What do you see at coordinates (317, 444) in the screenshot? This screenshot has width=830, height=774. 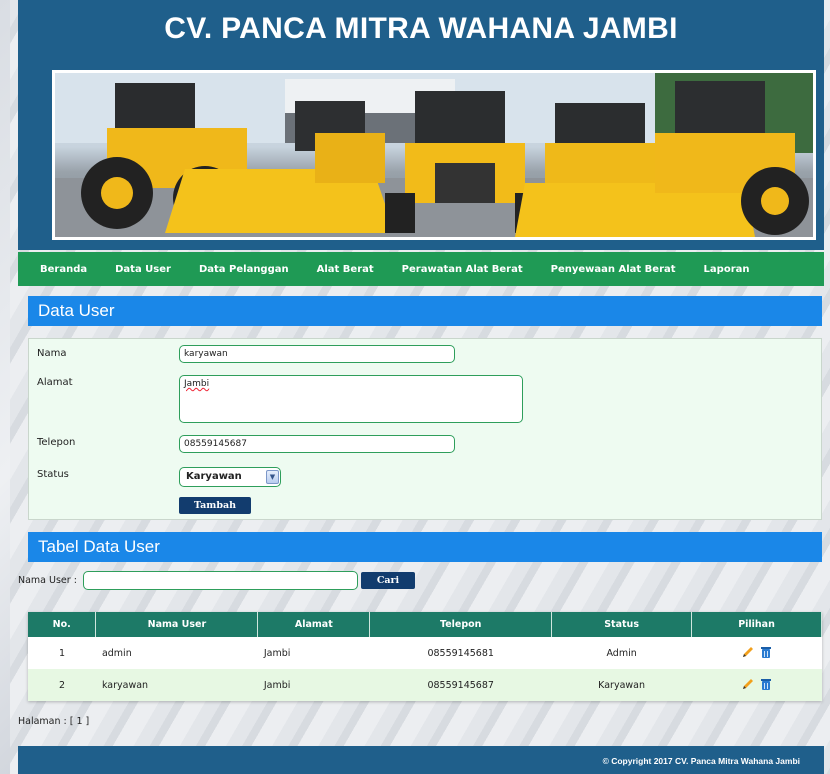 I see `telepon-input: 08559145687` at bounding box center [317, 444].